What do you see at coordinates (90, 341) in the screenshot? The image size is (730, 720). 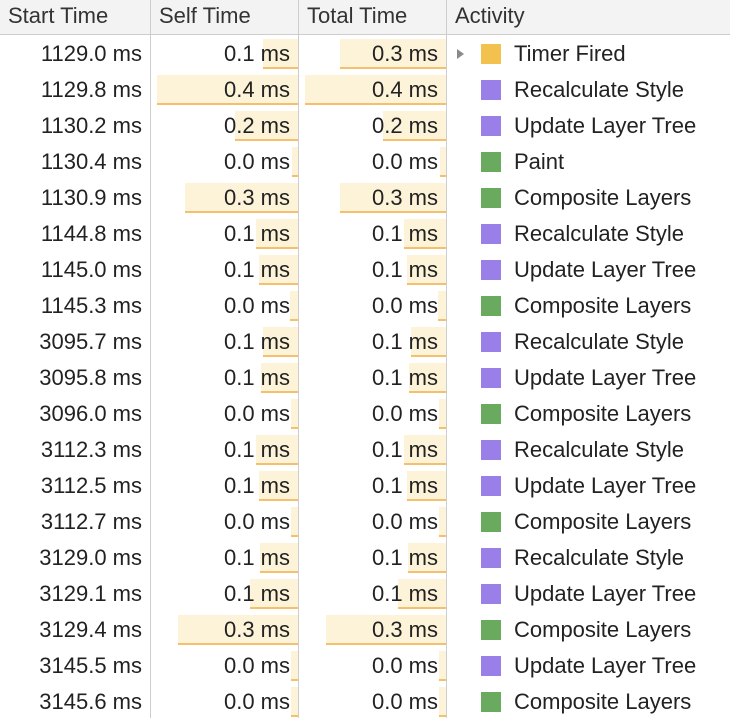 I see `start-time-cell: 3095.7 ms` at bounding box center [90, 341].